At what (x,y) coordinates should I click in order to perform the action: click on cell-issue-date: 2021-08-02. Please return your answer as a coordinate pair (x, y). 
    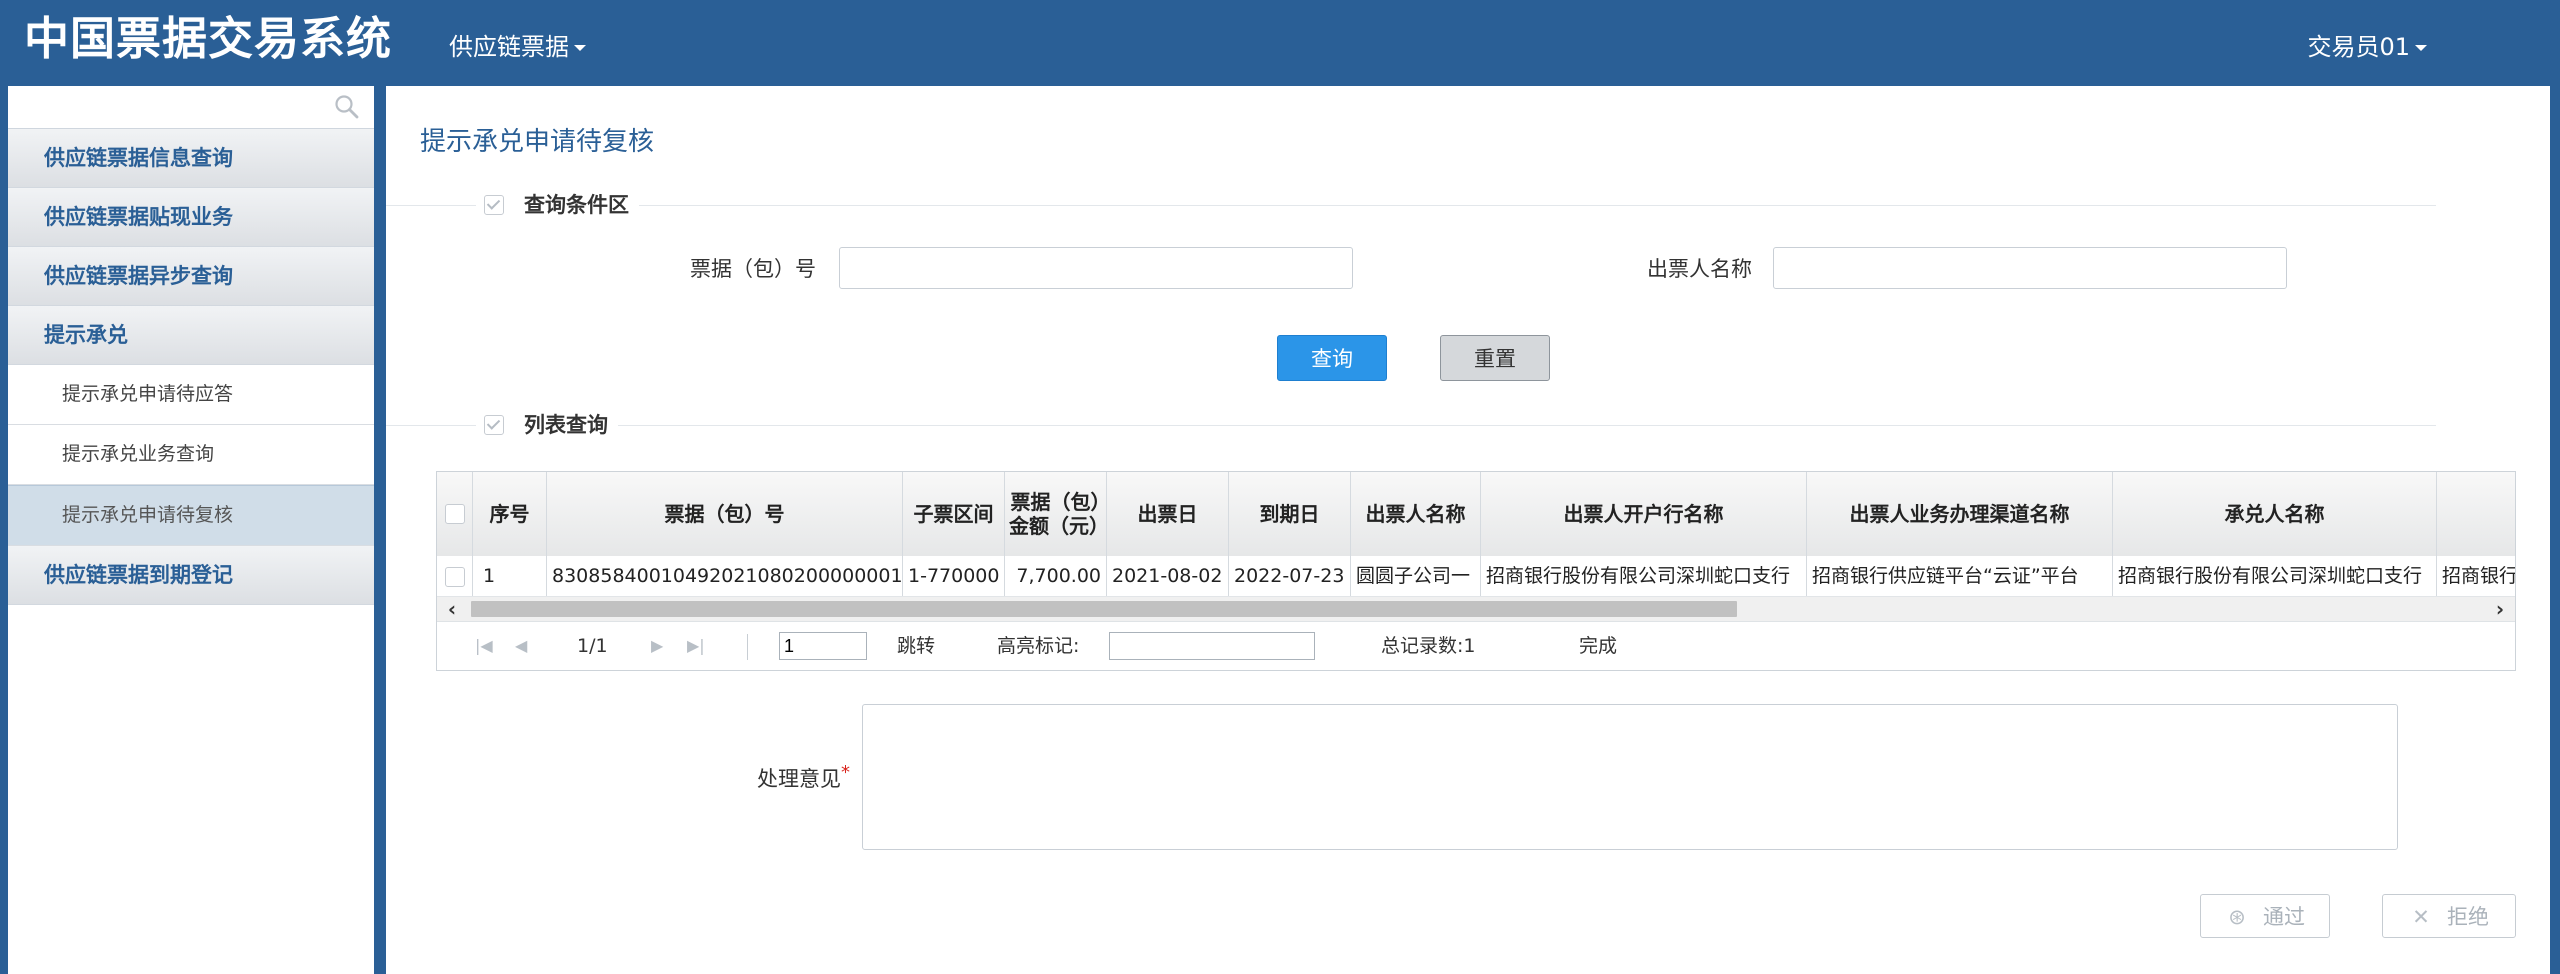
    Looking at the image, I should click on (1168, 576).